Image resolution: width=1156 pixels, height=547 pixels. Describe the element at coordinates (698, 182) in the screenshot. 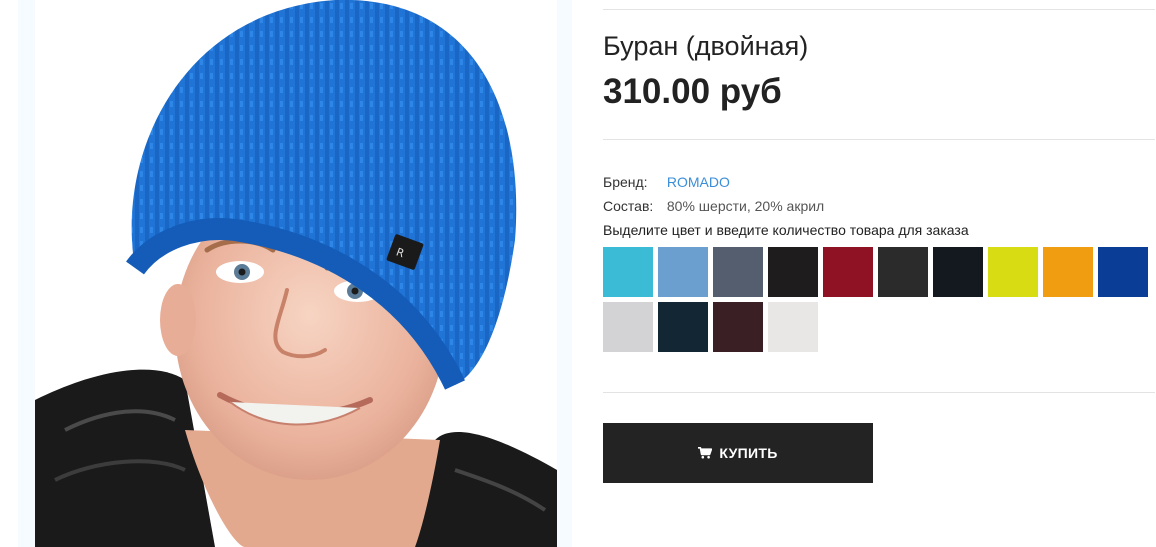

I see `brand-link: ROMADO` at that location.